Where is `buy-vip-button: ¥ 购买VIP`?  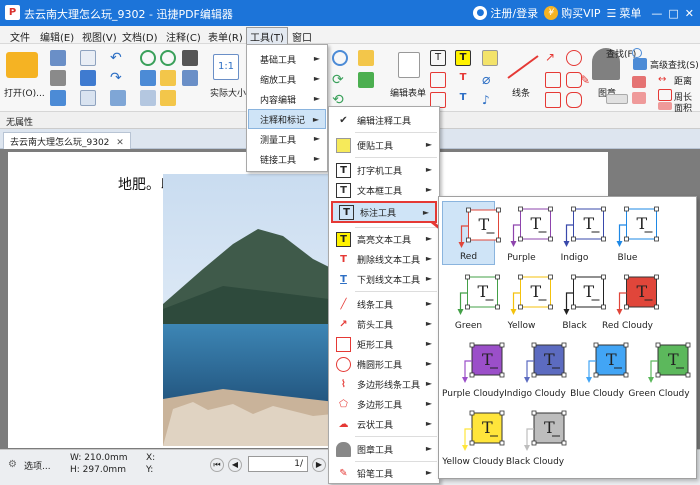 buy-vip-button: ¥ 购买VIP is located at coordinates (572, 13).